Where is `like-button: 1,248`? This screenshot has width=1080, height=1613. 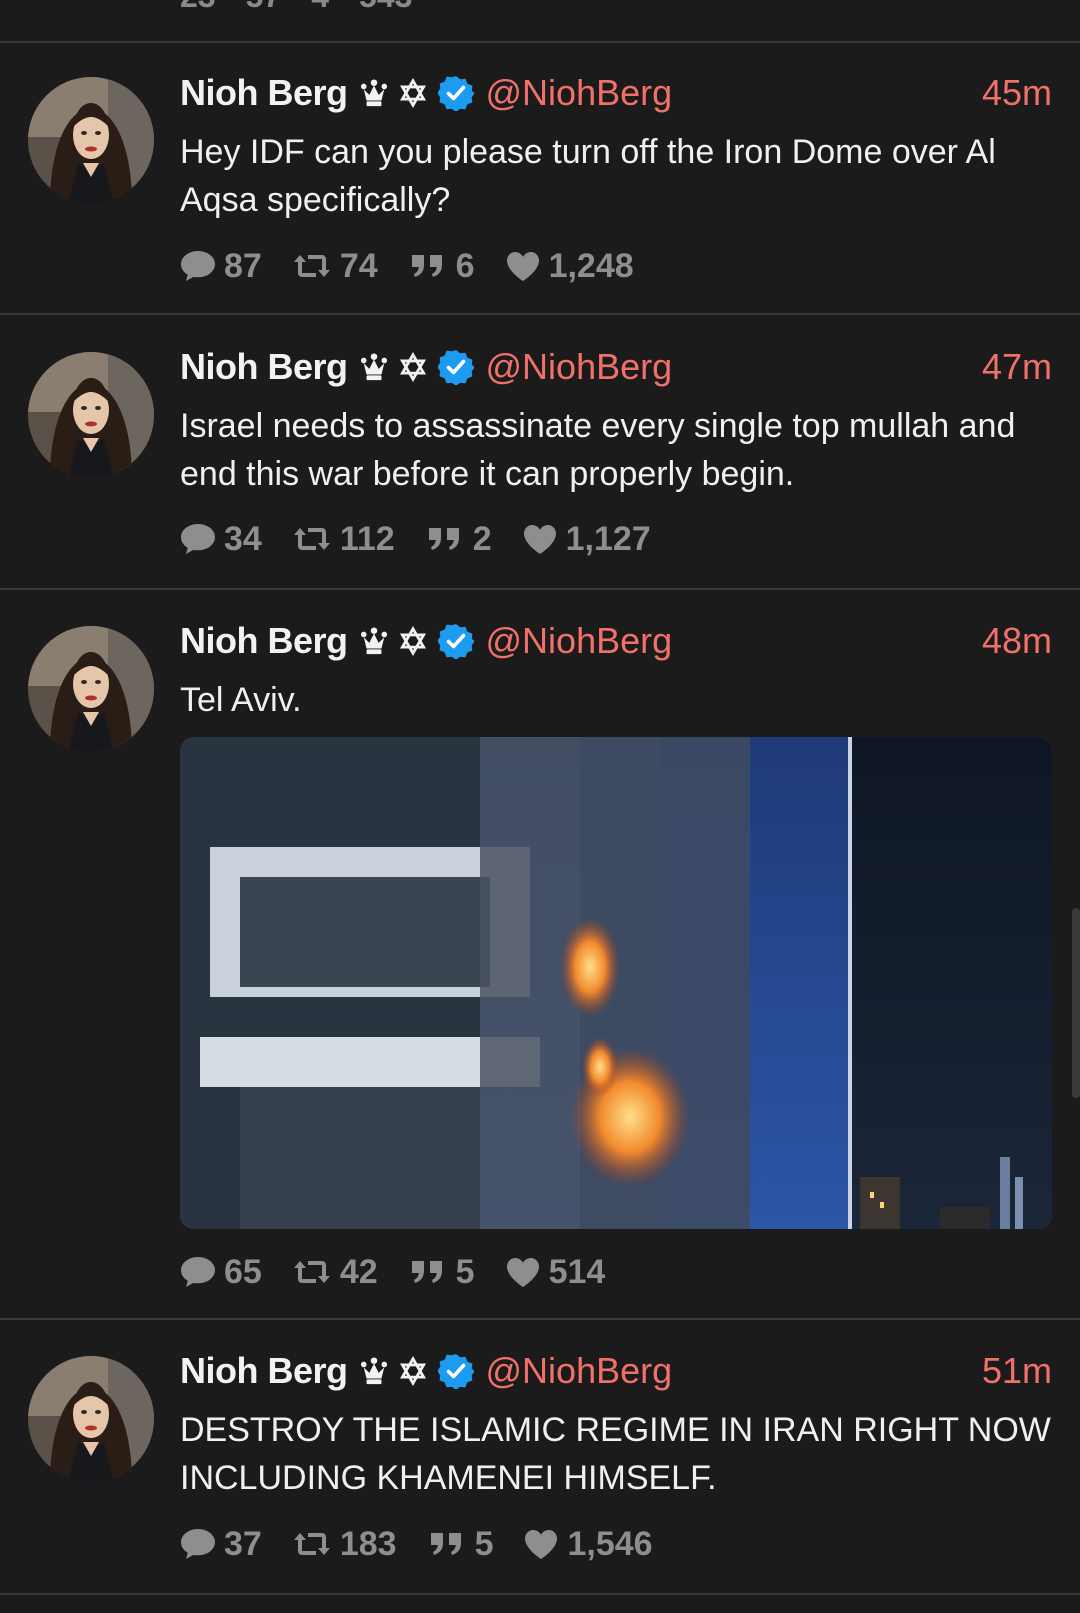
like-button: 1,248 is located at coordinates (569, 266).